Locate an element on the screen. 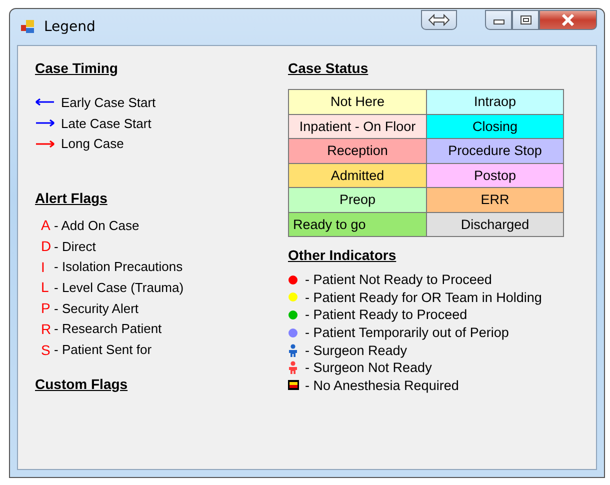 This screenshot has height=485, width=610. legend-label: - Research Patient is located at coordinates (108, 328).